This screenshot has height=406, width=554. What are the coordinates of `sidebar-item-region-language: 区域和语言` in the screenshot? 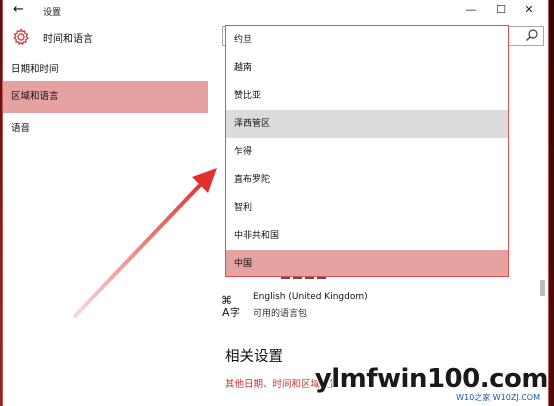 It's located at (105, 97).